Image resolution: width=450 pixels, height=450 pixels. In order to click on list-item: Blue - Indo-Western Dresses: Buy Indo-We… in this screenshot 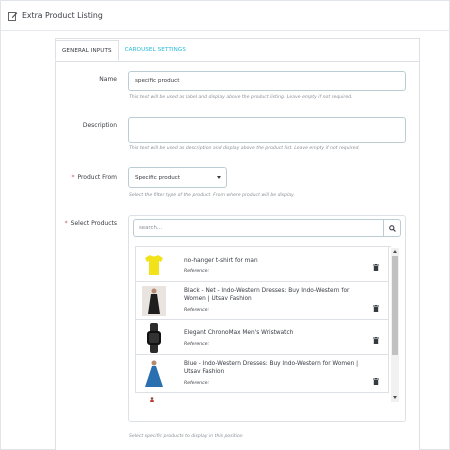, I will do `click(262, 374)`.